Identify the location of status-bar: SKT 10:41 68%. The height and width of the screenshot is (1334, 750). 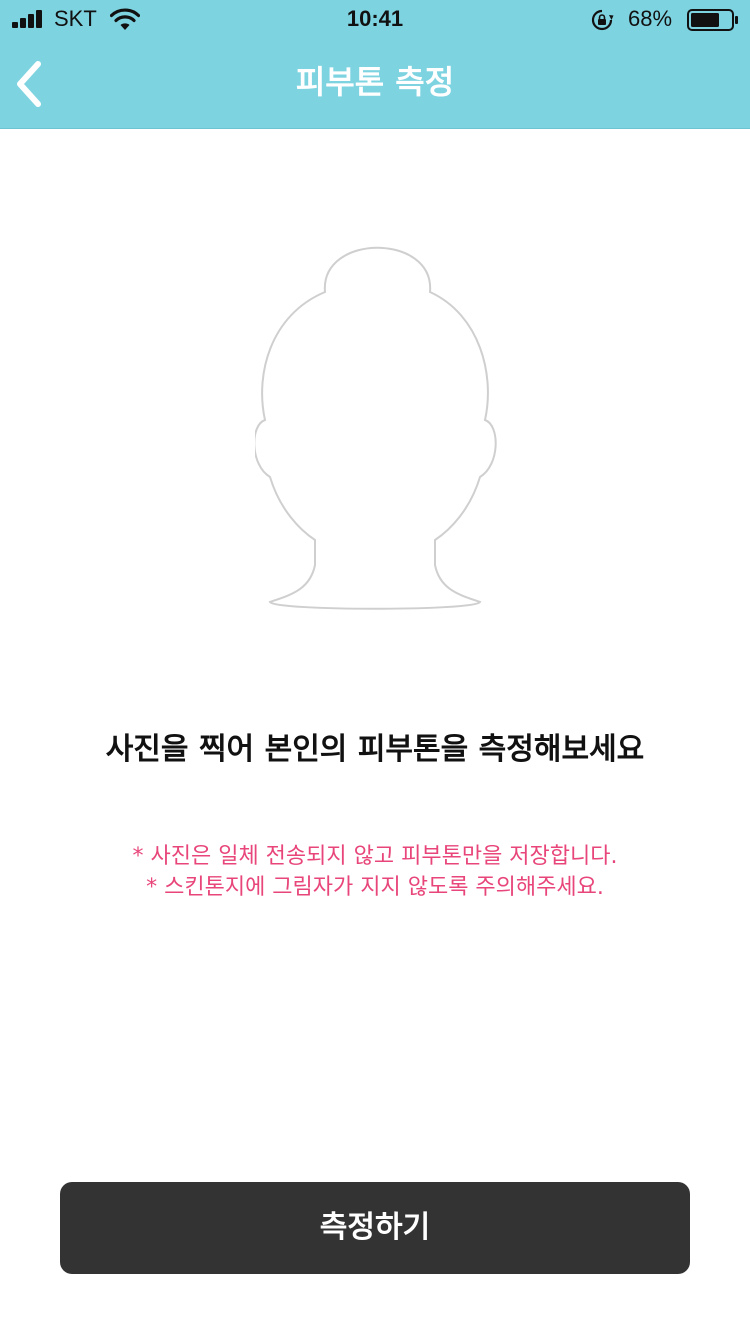
(375, 20).